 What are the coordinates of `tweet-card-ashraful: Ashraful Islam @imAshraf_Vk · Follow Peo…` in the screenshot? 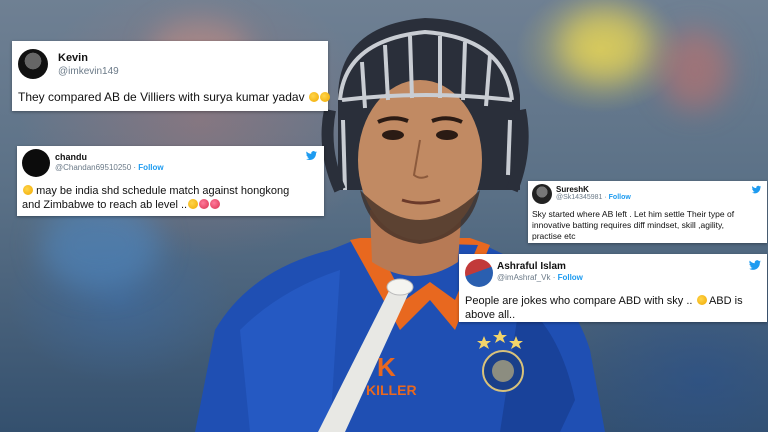 It's located at (613, 288).